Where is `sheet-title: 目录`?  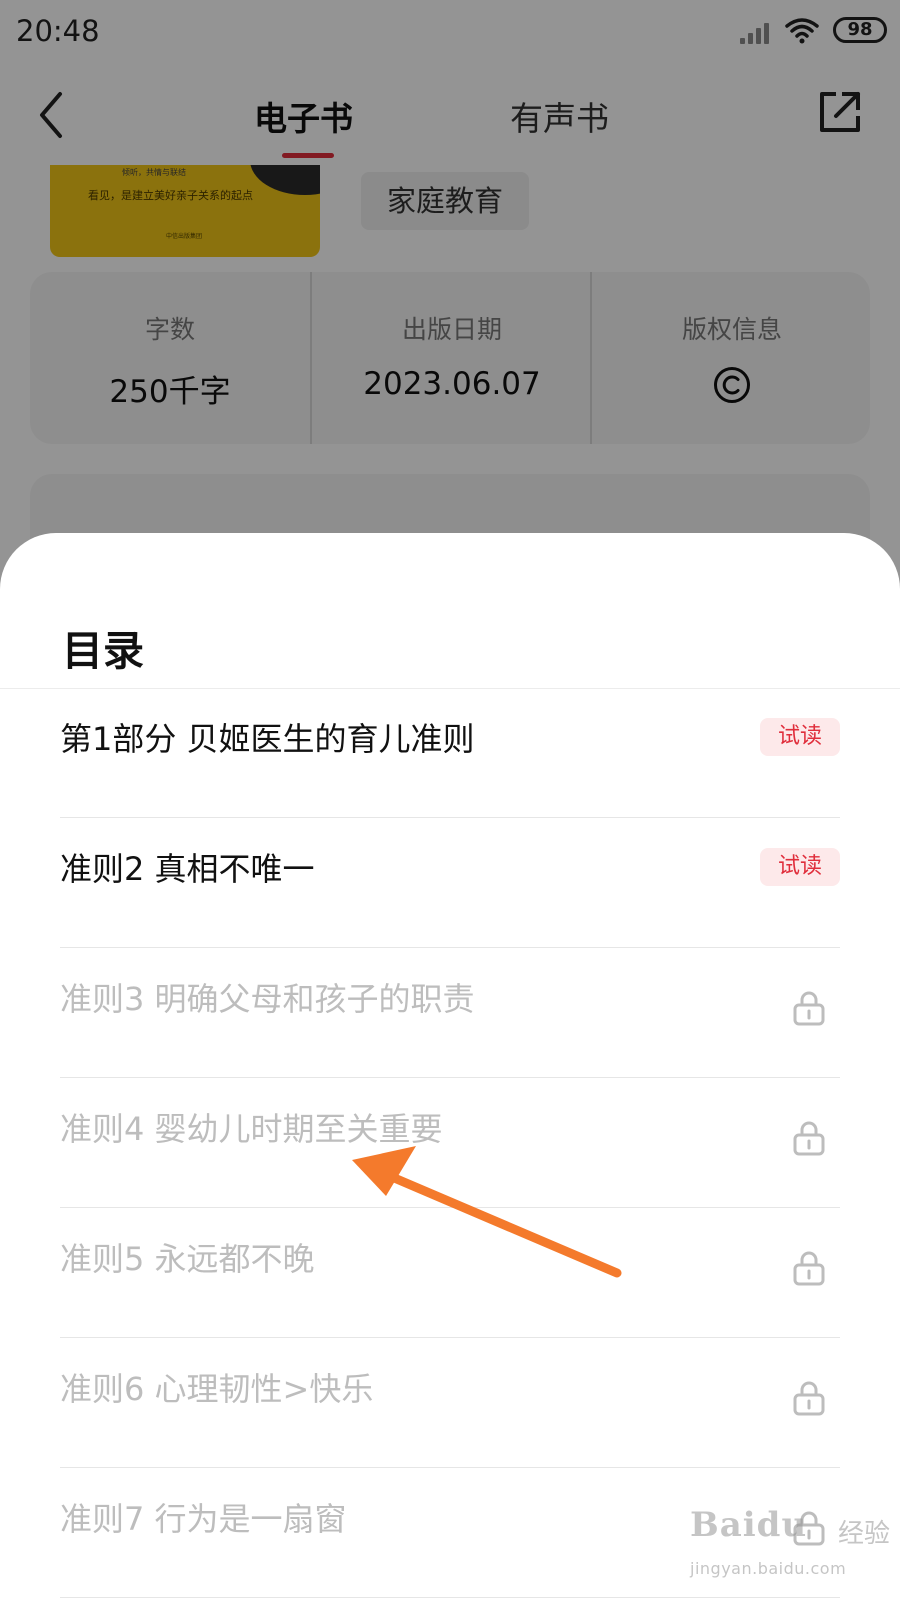
sheet-title: 目录 is located at coordinates (103, 651).